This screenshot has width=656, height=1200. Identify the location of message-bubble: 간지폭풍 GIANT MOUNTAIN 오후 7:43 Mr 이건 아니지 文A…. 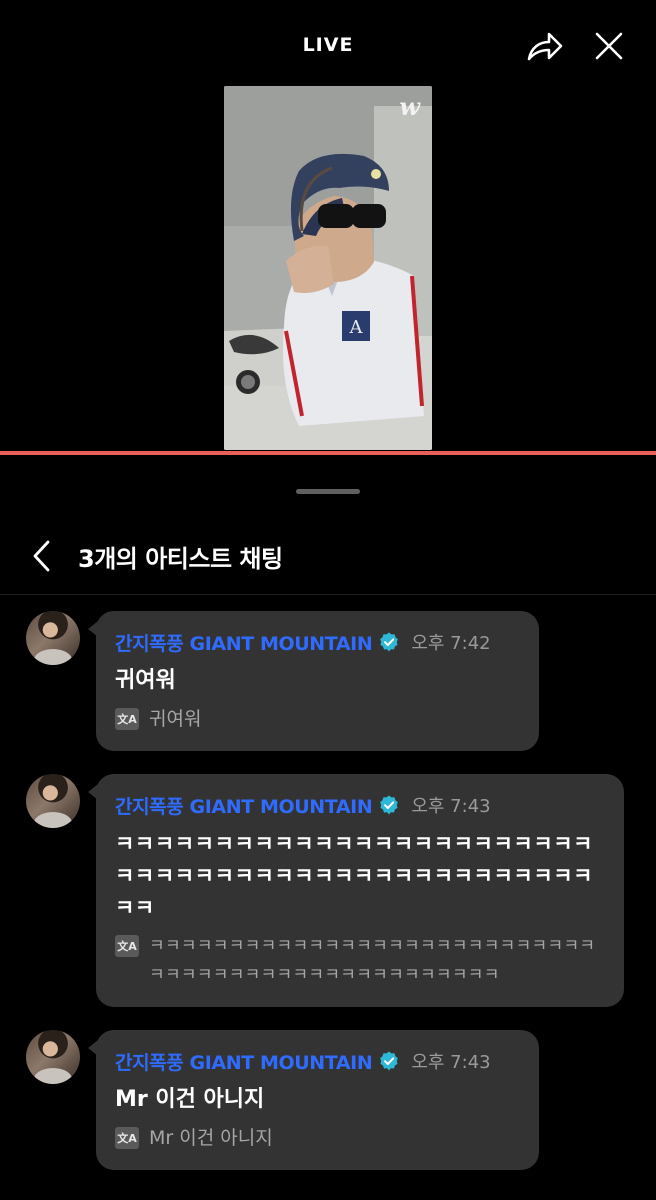
(313, 1100).